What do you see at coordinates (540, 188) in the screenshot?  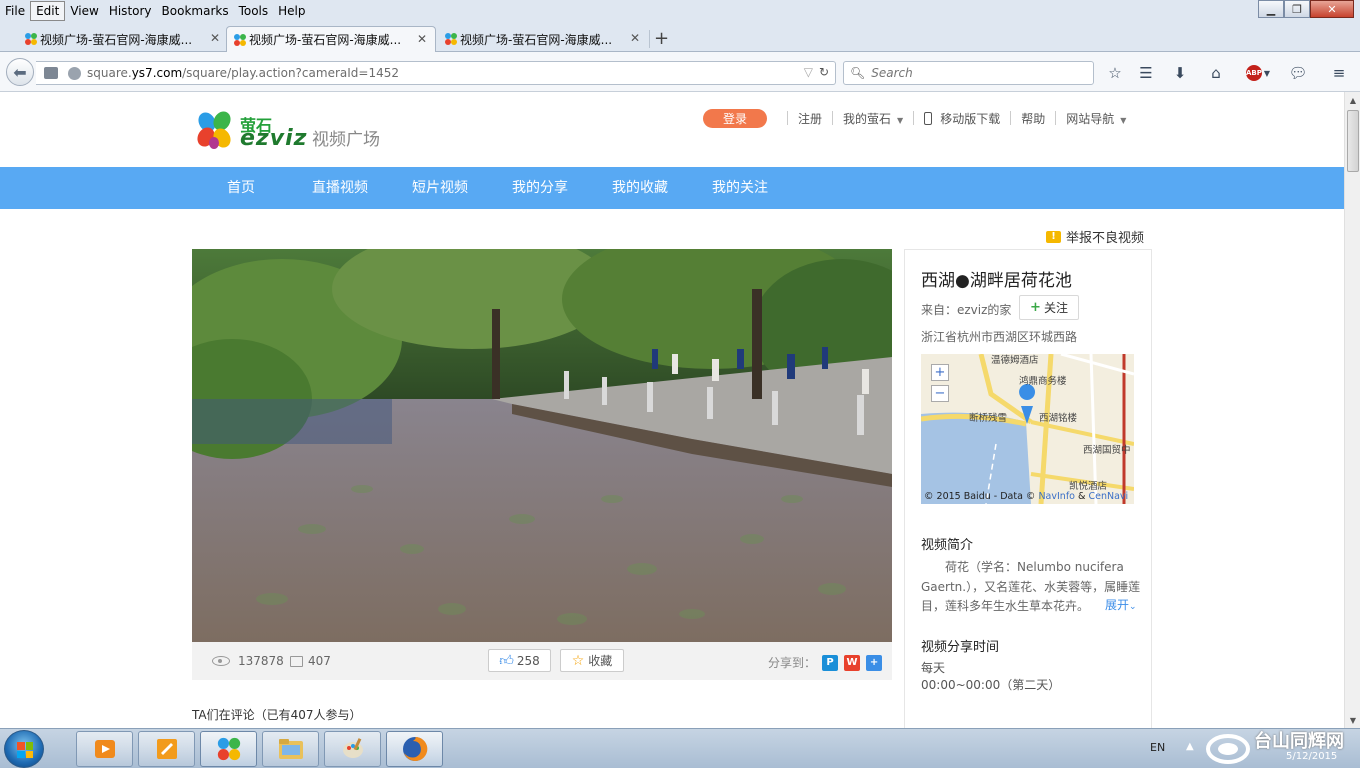 I see `nav-my-shares: 我的分享` at bounding box center [540, 188].